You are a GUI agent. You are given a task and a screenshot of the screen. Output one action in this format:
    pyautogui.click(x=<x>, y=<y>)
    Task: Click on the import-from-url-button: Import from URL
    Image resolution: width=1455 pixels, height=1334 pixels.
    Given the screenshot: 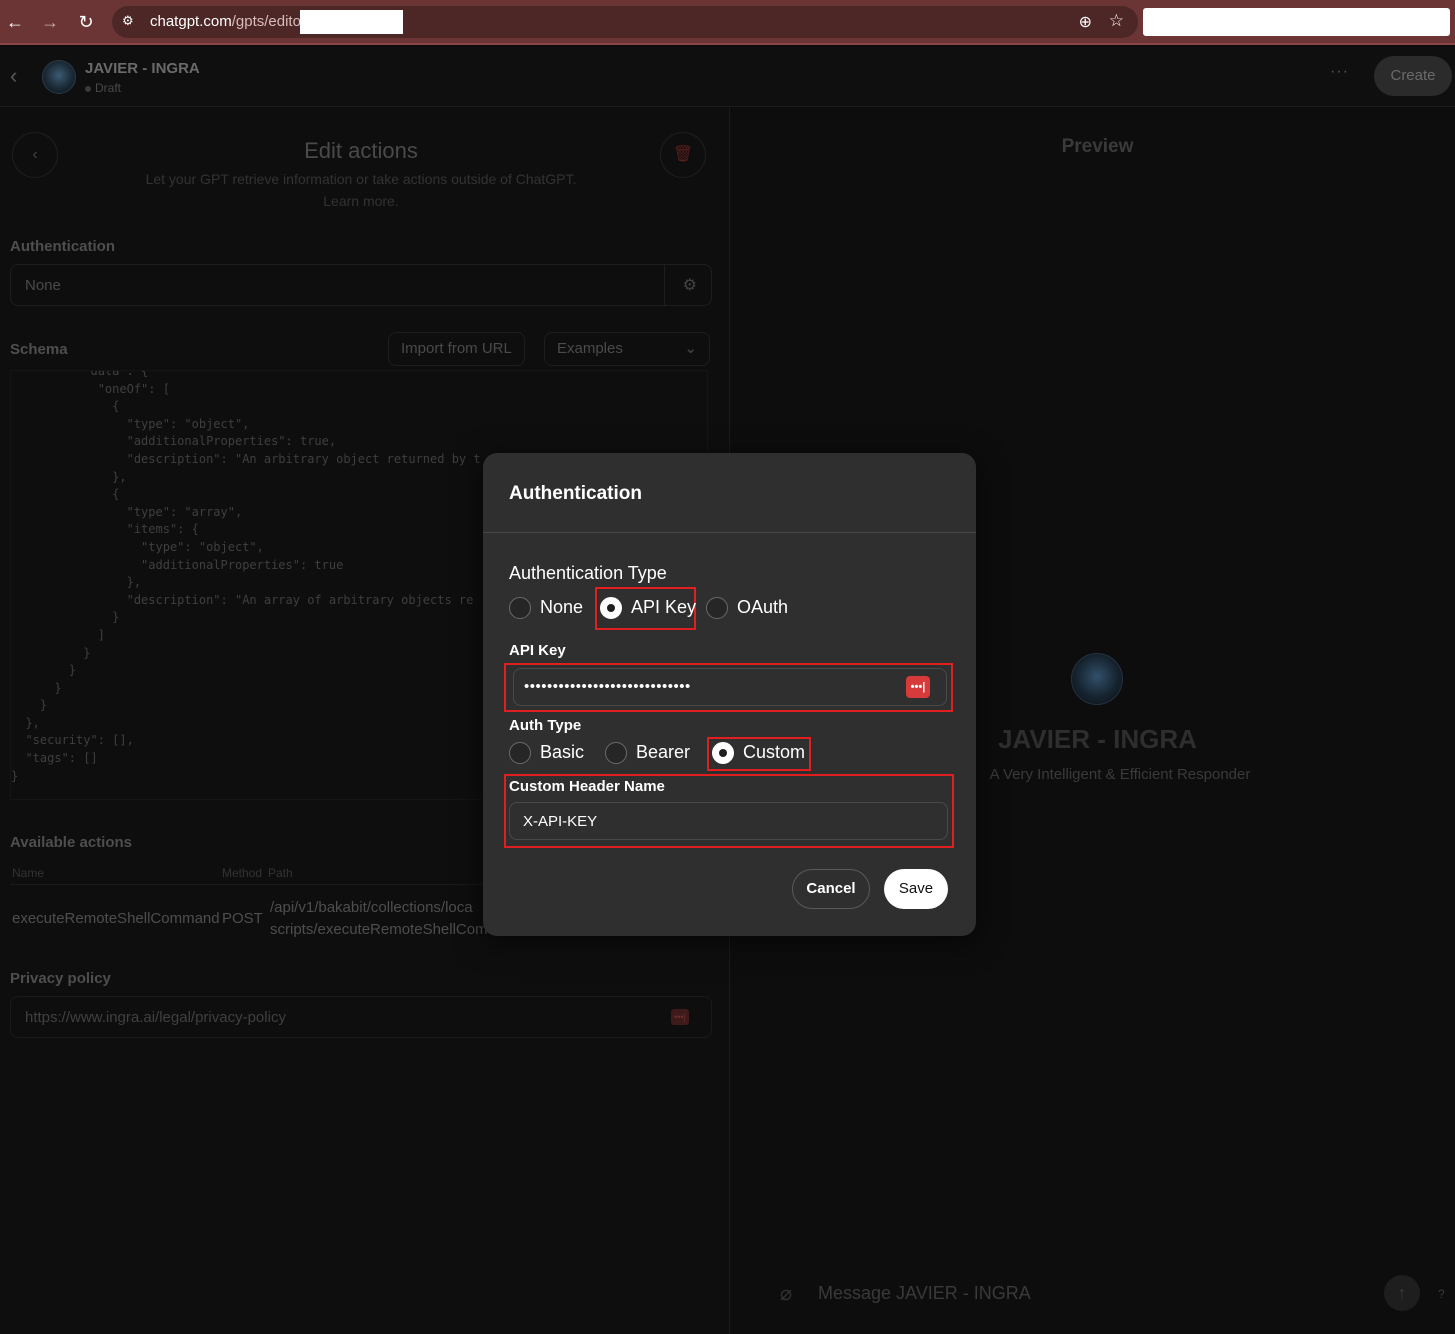 What is the action you would take?
    pyautogui.click(x=456, y=349)
    